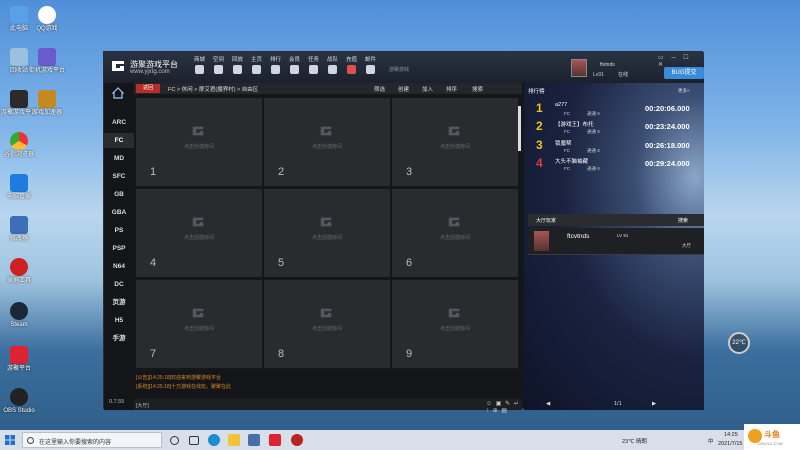 The height and width of the screenshot is (450, 800). Describe the element at coordinates (119, 122) in the screenshot. I see `sidebar-item-arc: ARC` at that location.